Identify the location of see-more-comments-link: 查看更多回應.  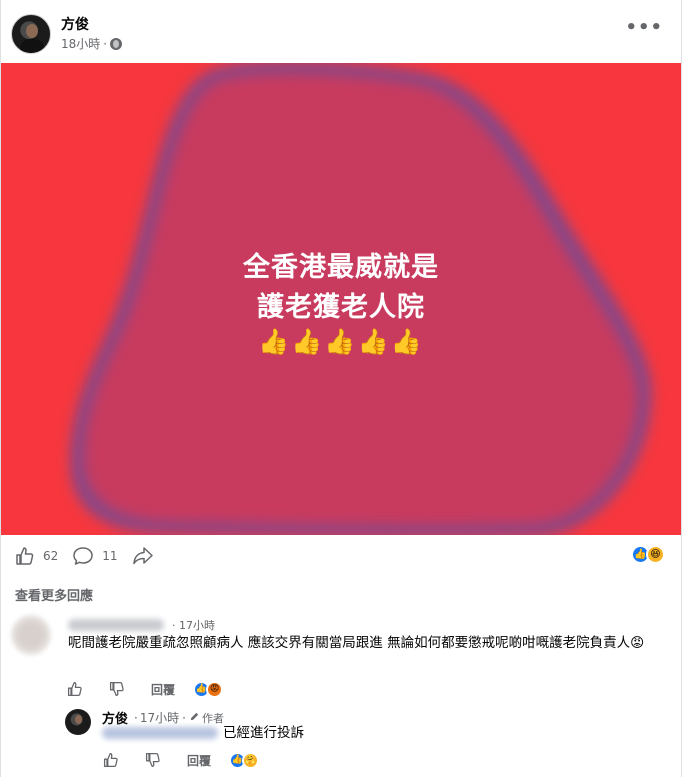
(54, 594).